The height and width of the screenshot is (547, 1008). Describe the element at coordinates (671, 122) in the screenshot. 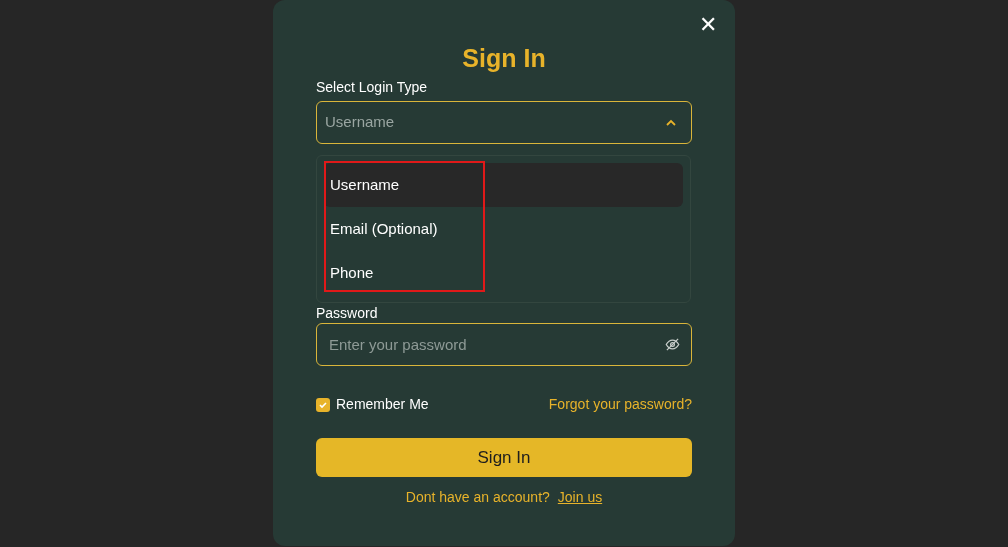

I see `chevron-up-icon` at that location.